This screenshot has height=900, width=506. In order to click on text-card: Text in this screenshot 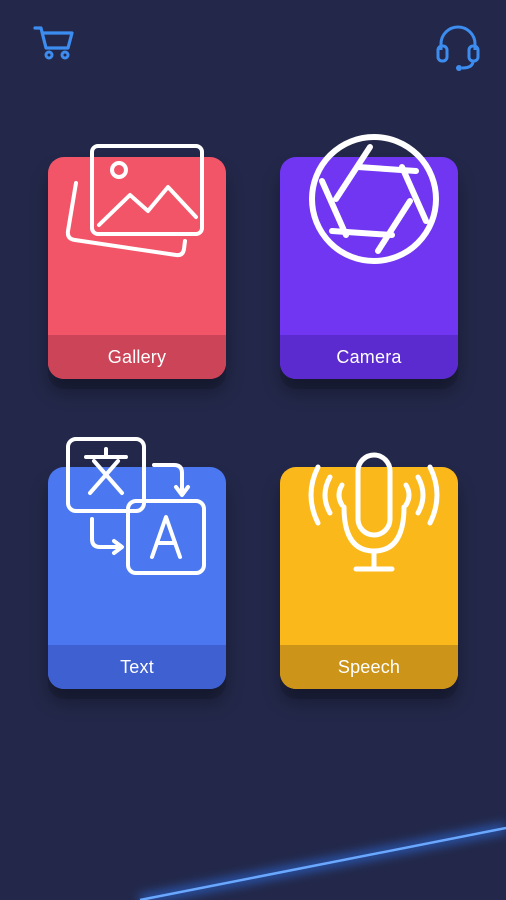, I will do `click(137, 563)`.